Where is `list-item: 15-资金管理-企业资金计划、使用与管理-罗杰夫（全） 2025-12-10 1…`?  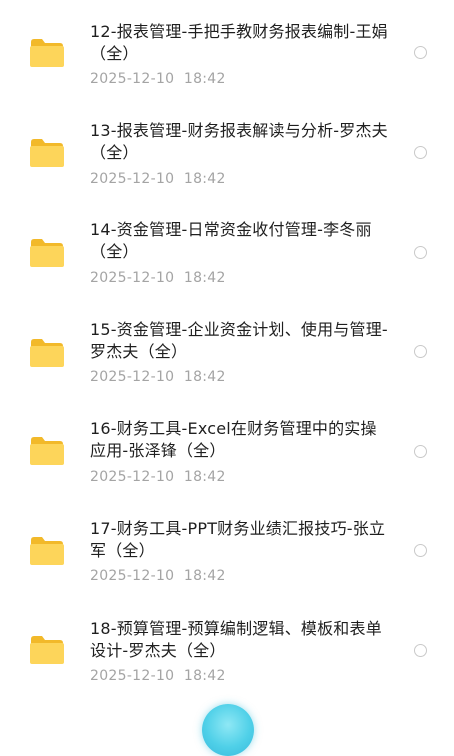
list-item: 15-资金管理-企业资金计划、使用与管理-罗杰夫（全） 2025-12-10 1… is located at coordinates (227, 347).